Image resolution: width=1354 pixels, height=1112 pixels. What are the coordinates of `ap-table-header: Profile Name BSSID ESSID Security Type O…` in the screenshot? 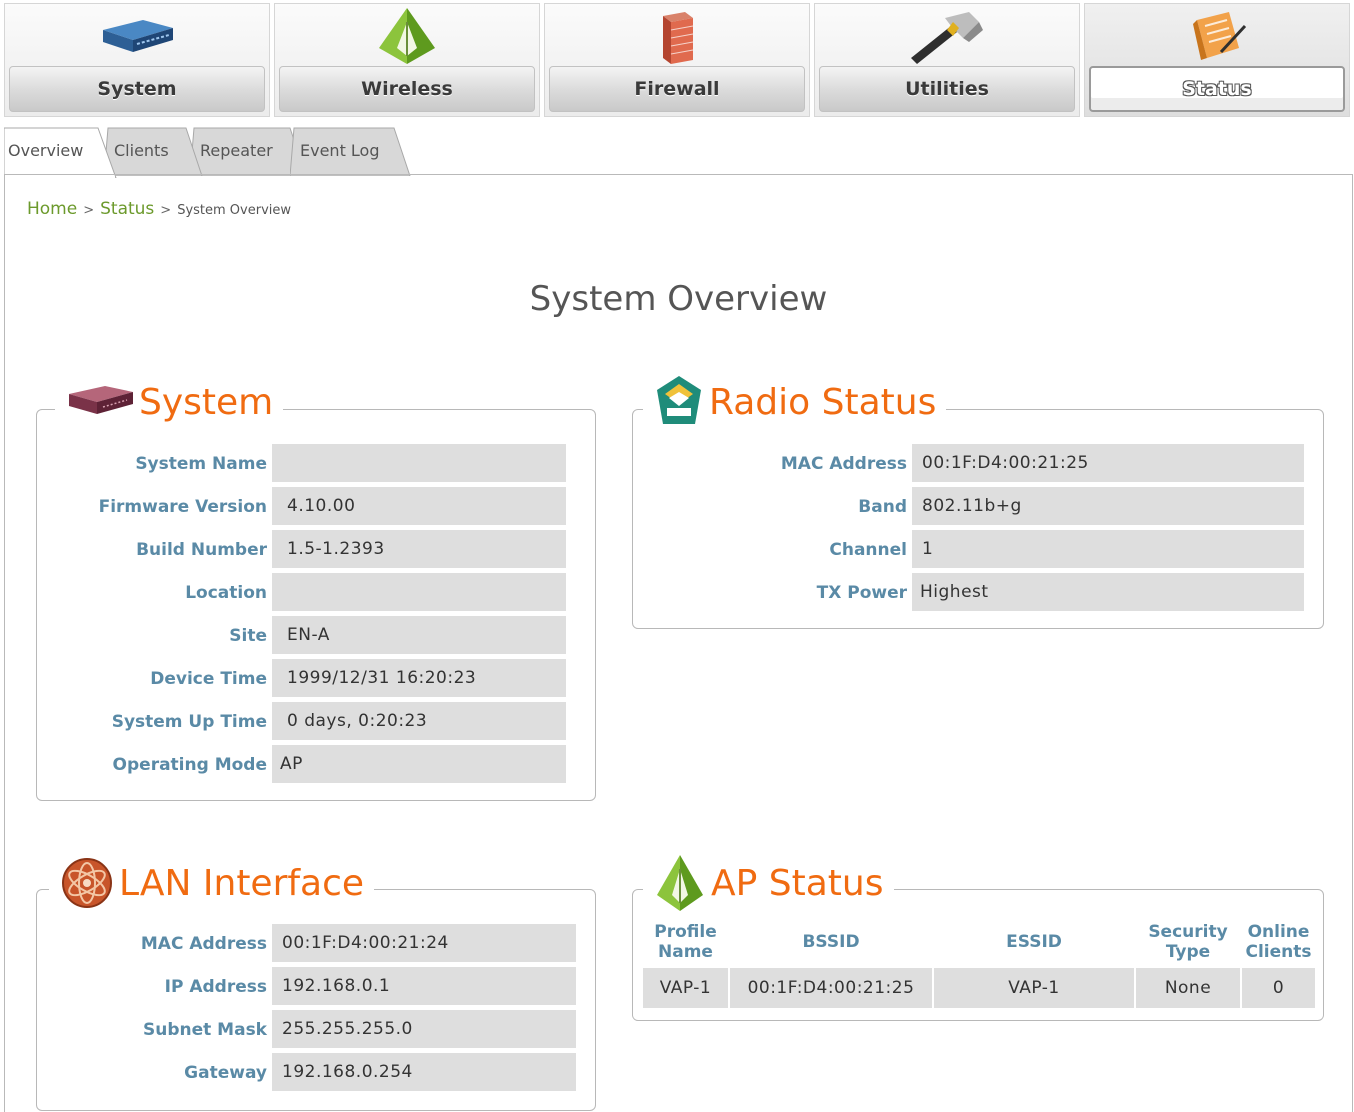 It's located at (979, 942).